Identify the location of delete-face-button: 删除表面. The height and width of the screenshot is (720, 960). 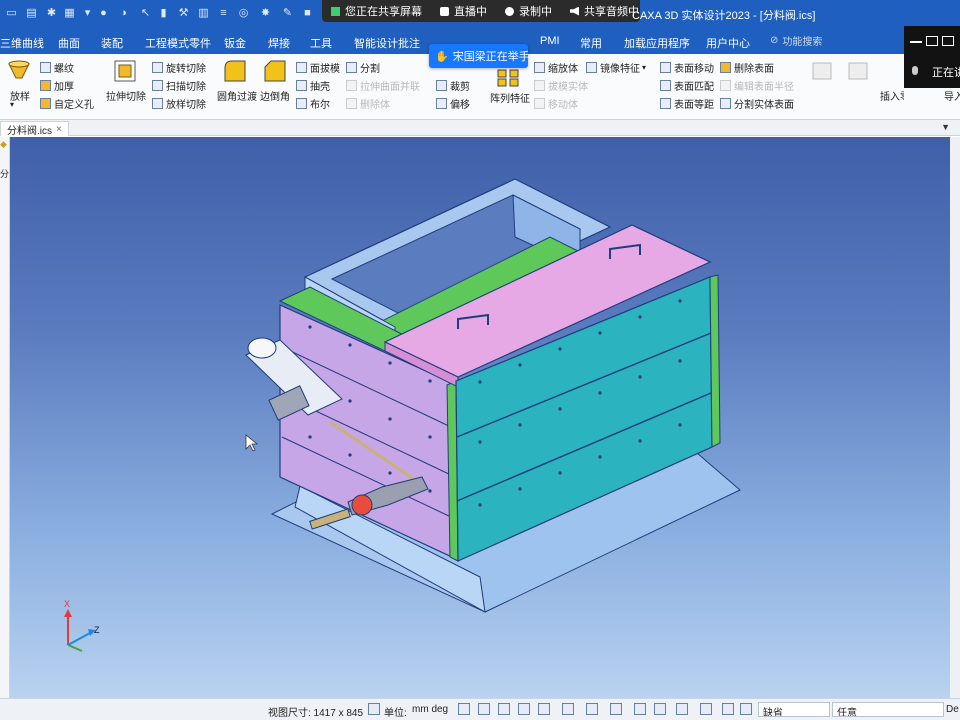
(747, 67).